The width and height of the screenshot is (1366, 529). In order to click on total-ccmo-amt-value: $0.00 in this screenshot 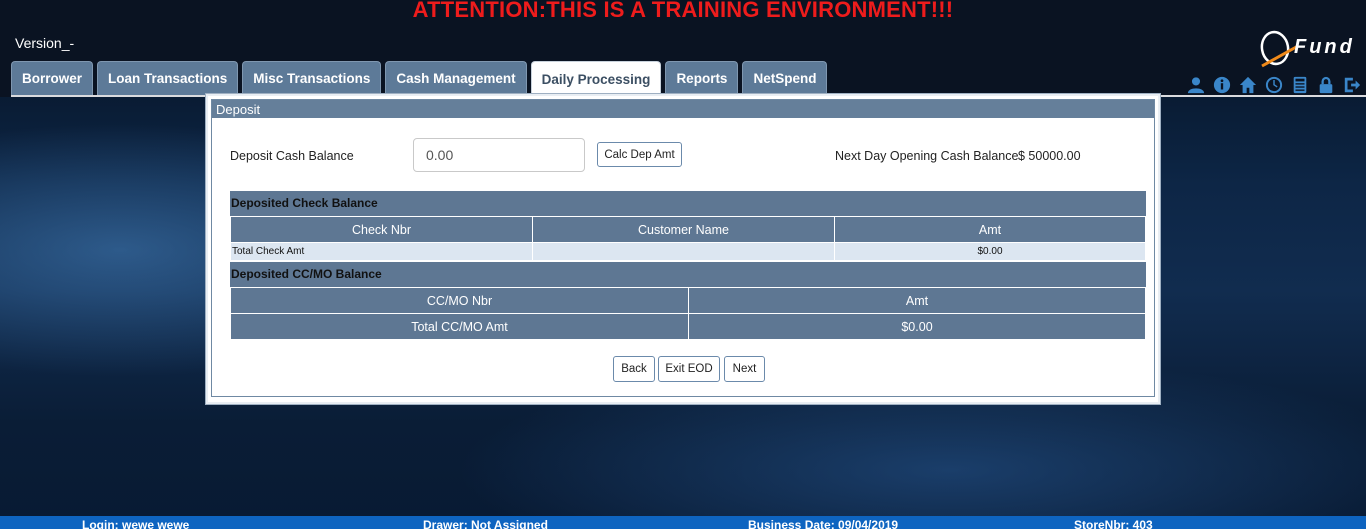, I will do `click(917, 326)`.